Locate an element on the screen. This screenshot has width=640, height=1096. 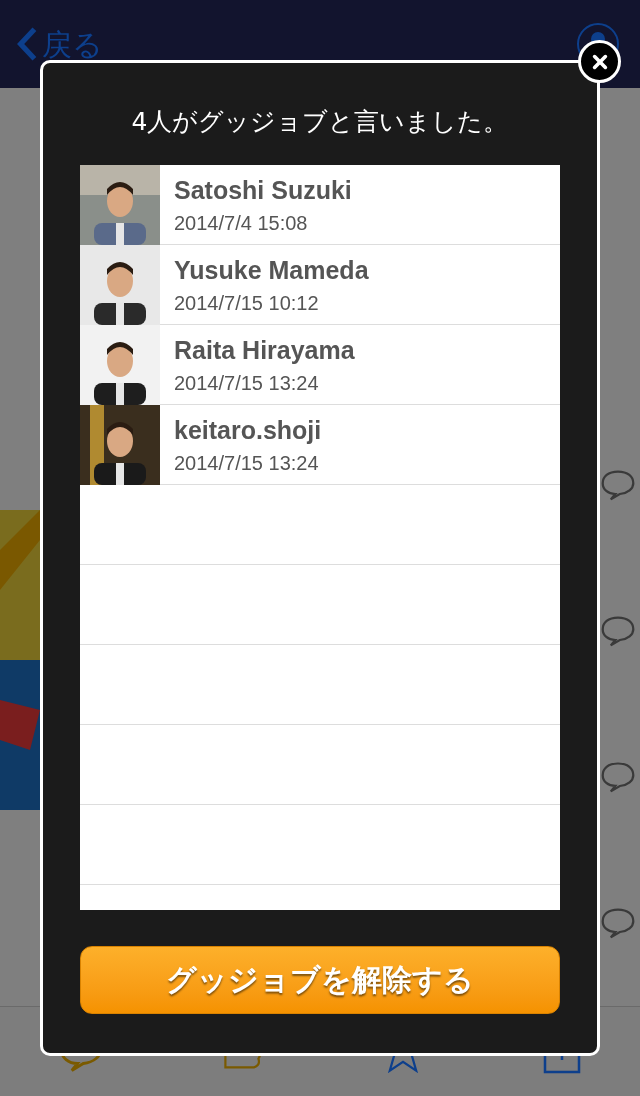
user-row: Raita Hirayama 2014/7/15 13:24 is located at coordinates (320, 364).